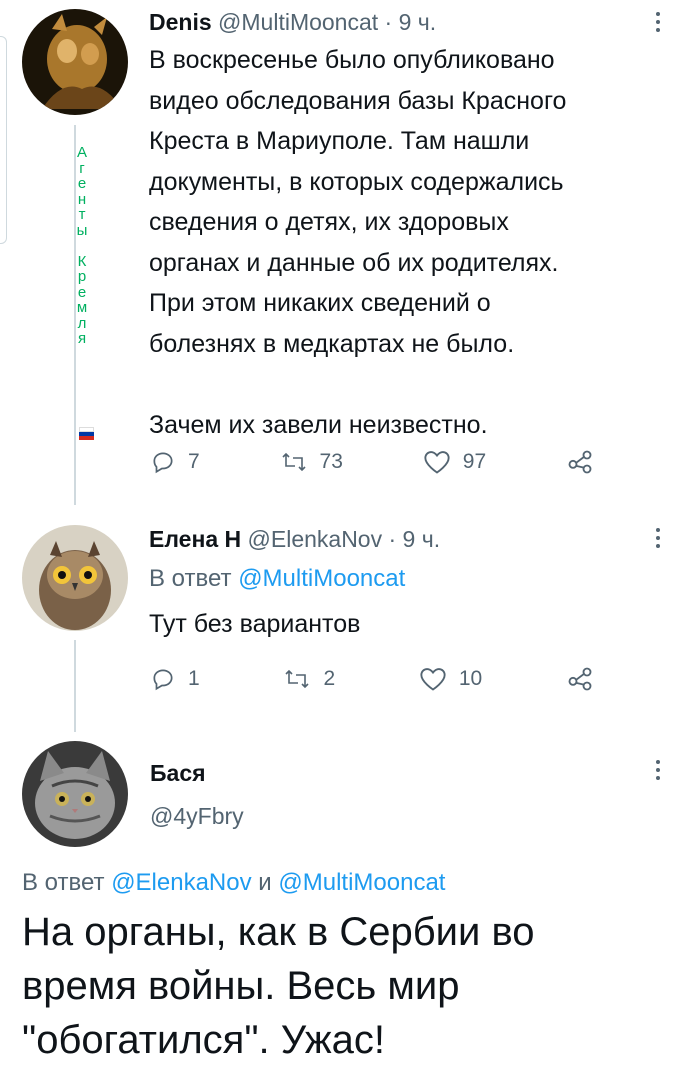 The image size is (697, 1080). Describe the element at coordinates (195, 539) in the screenshot. I see `author-name: Елена Н` at that location.